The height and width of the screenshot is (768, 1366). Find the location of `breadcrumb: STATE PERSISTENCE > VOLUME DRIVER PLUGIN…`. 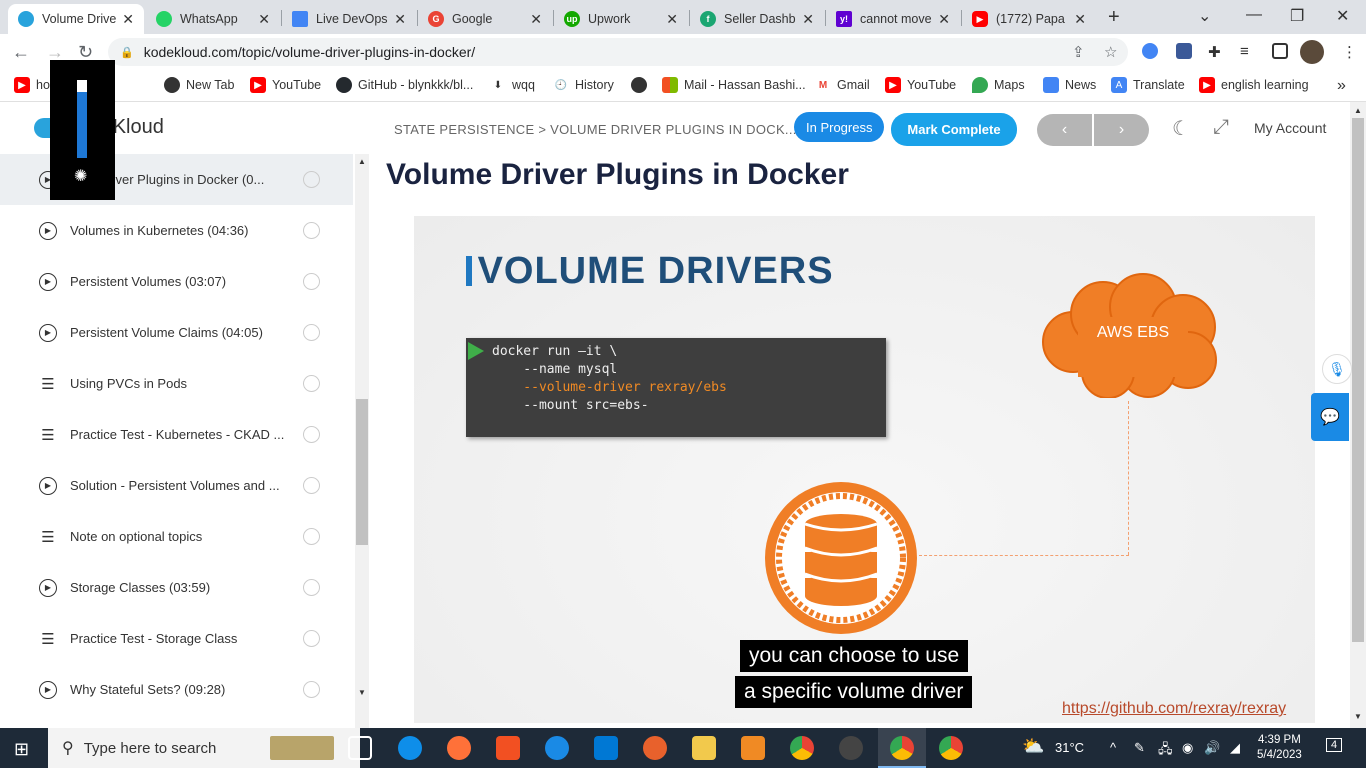

breadcrumb: STATE PERSISTENCE > VOLUME DRIVER PLUGIN… is located at coordinates (595, 129).